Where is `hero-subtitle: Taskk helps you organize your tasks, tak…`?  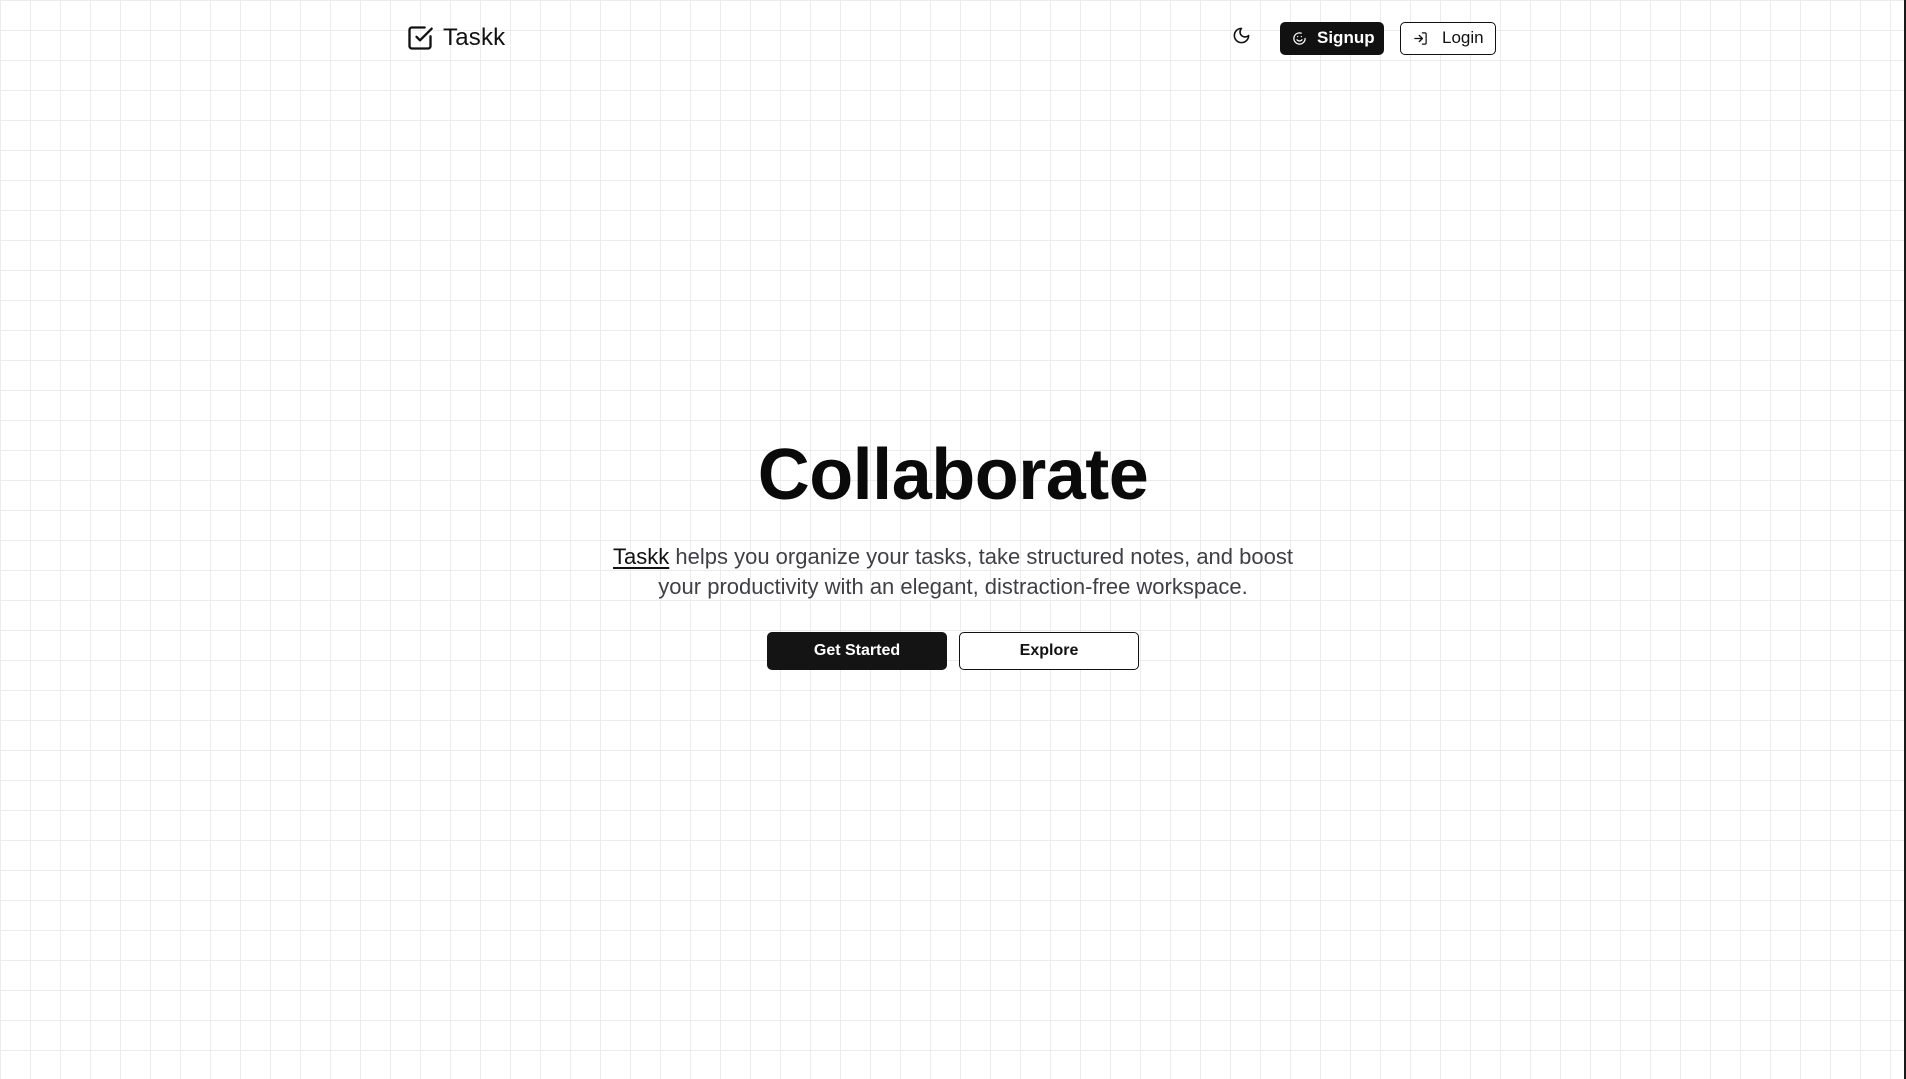
hero-subtitle: Taskk helps you organize your tasks, tak… is located at coordinates (953, 572).